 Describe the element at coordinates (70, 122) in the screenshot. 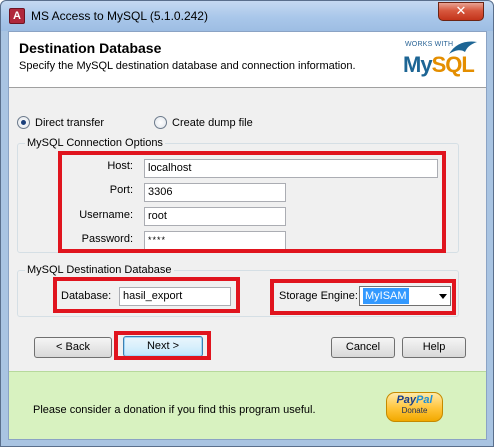

I see `direct-transfer-label: Direct transfer` at that location.